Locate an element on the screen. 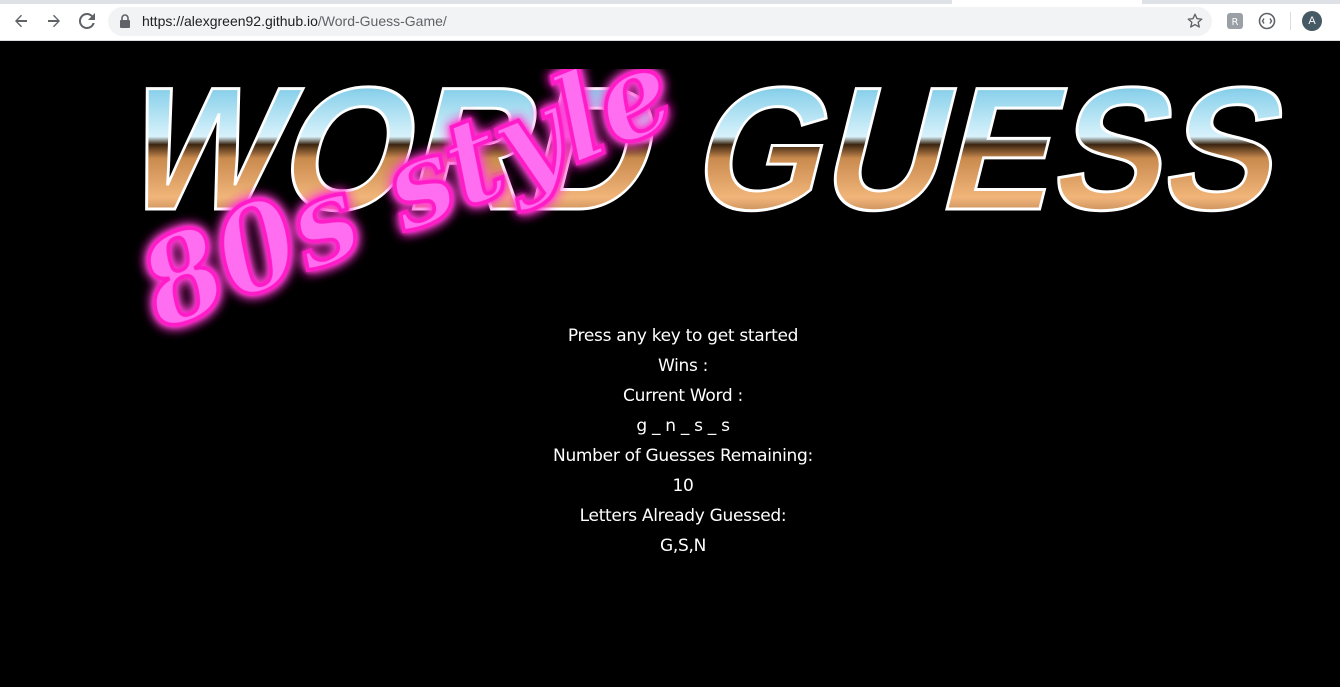  lock-icon is located at coordinates (125, 21).